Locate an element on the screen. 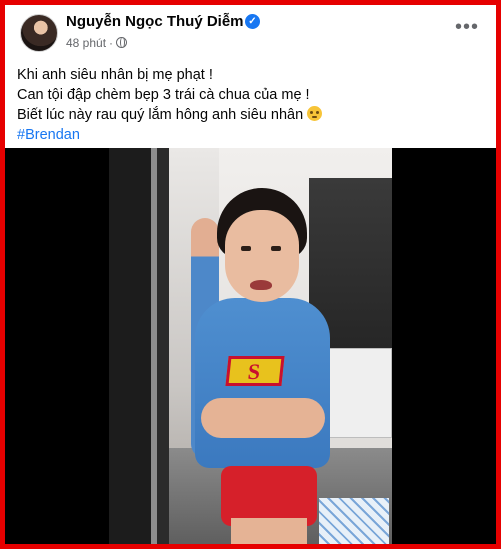  post-text-line: Khi anh siêu nhân bị mẹ phạt ! is located at coordinates (115, 75).